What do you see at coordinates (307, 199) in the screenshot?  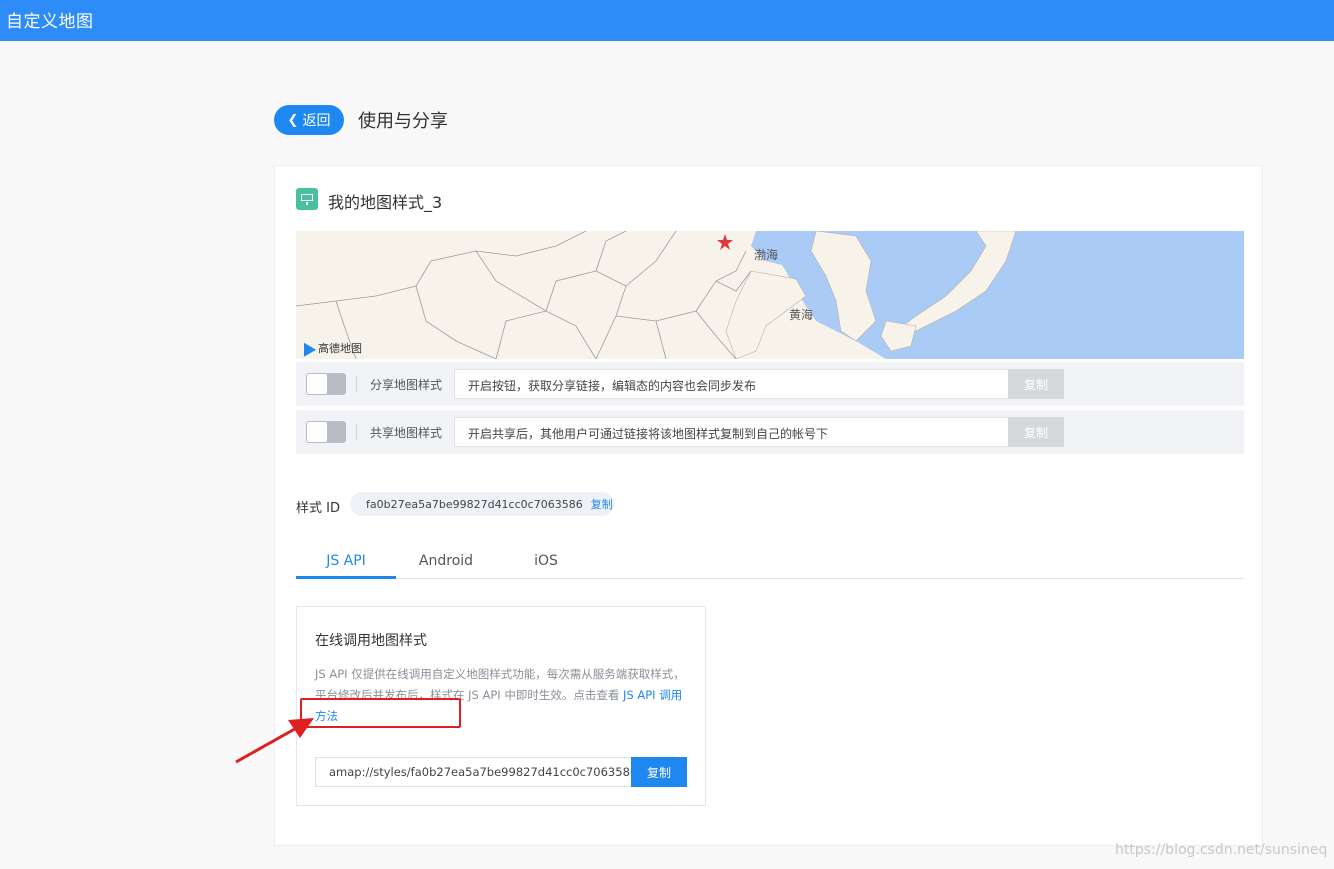 I see `monitor-icon` at bounding box center [307, 199].